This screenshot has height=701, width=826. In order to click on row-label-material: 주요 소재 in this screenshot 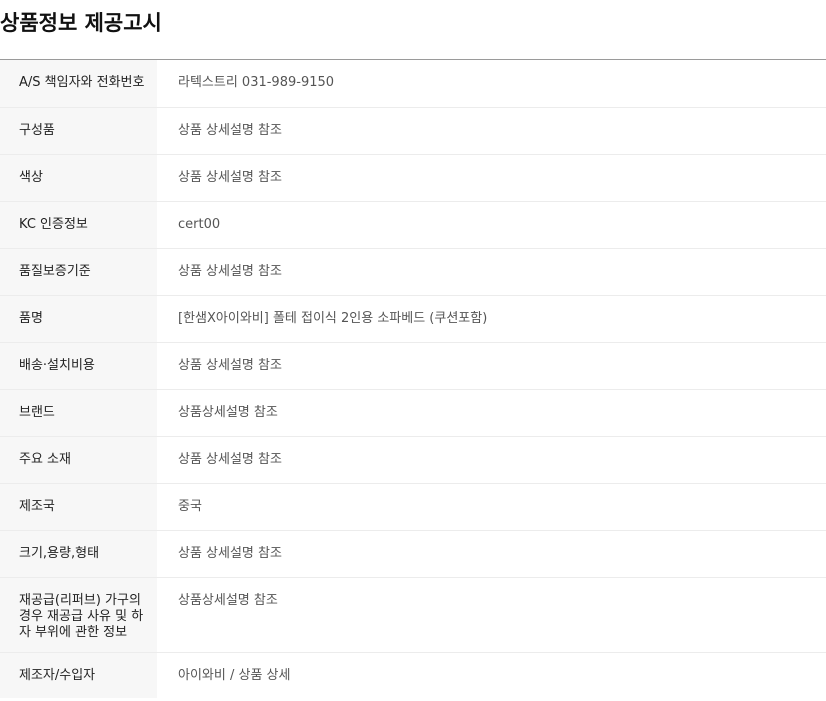, I will do `click(78, 460)`.